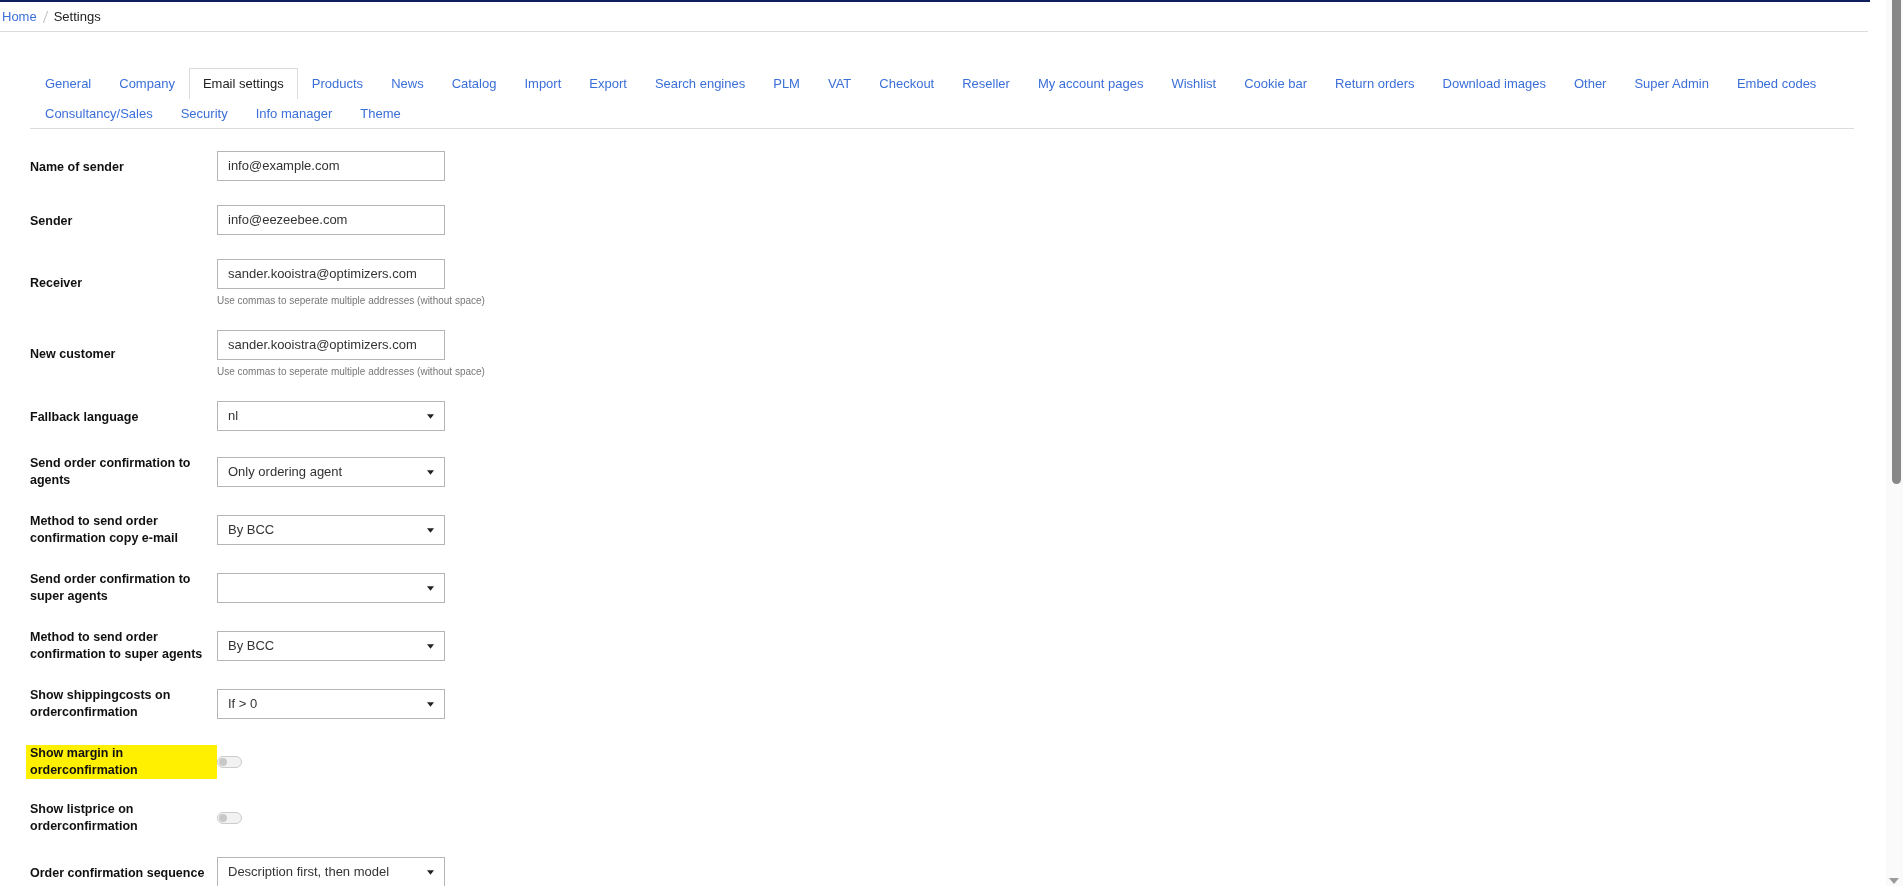 The image size is (1903, 886). I want to click on vertical-scrollbar, so click(1894, 443).